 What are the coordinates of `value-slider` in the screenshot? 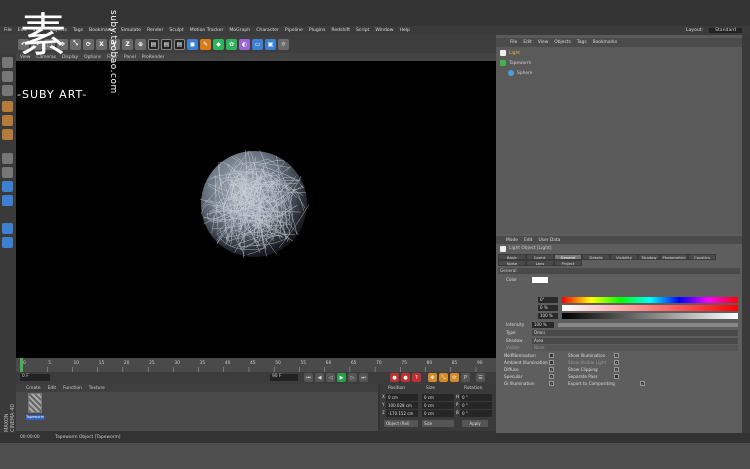 It's located at (650, 316).